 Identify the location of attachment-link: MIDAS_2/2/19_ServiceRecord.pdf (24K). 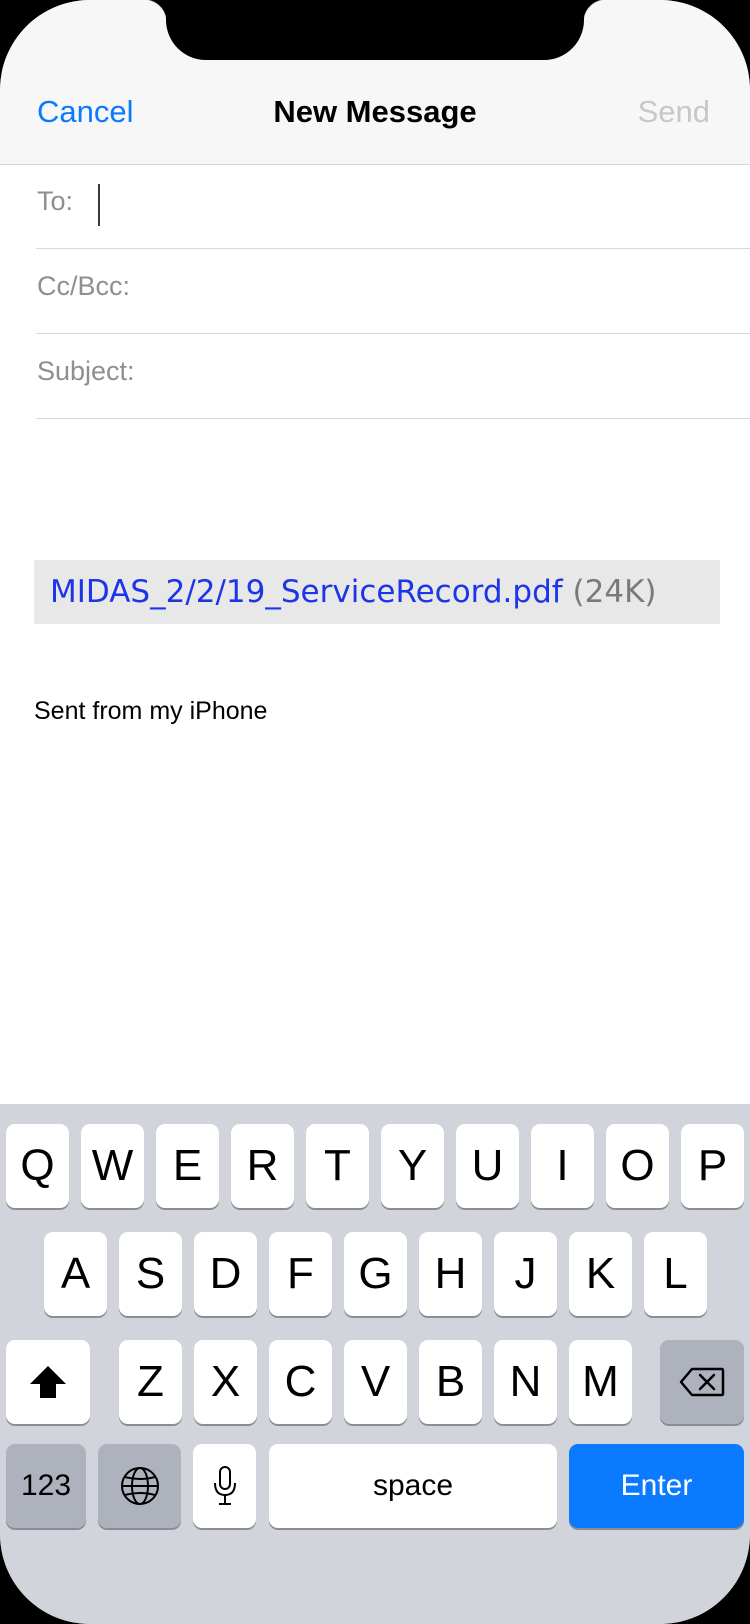
(353, 592).